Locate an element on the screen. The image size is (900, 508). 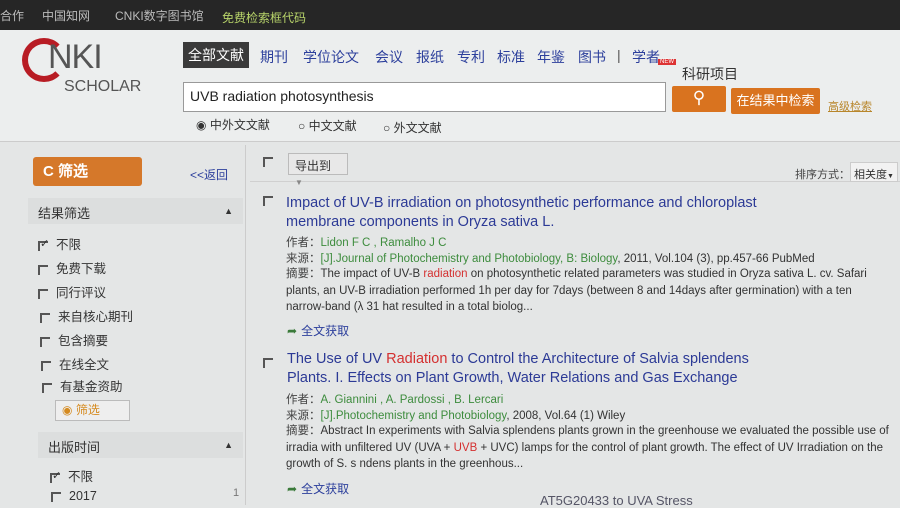
filter-online-fulltext: 在线全文 is located at coordinates (75, 363).